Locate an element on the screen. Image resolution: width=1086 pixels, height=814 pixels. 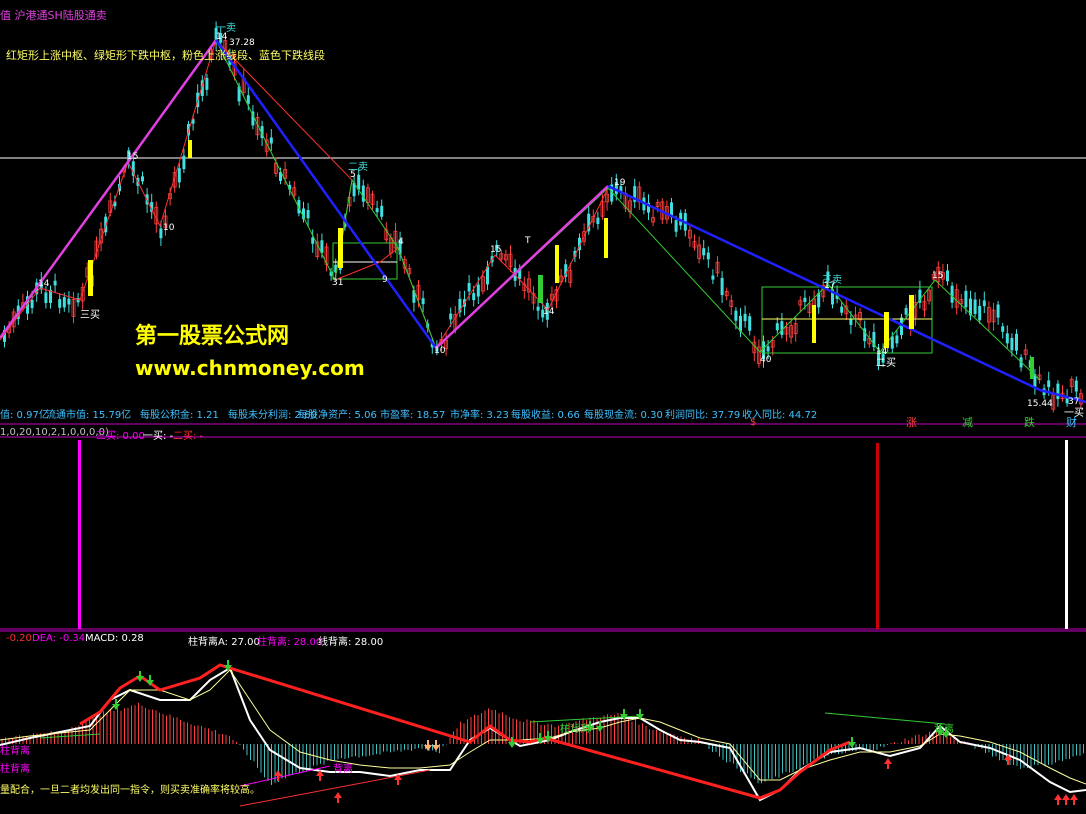
label-top-index: 14 is located at coordinates (222, 37).